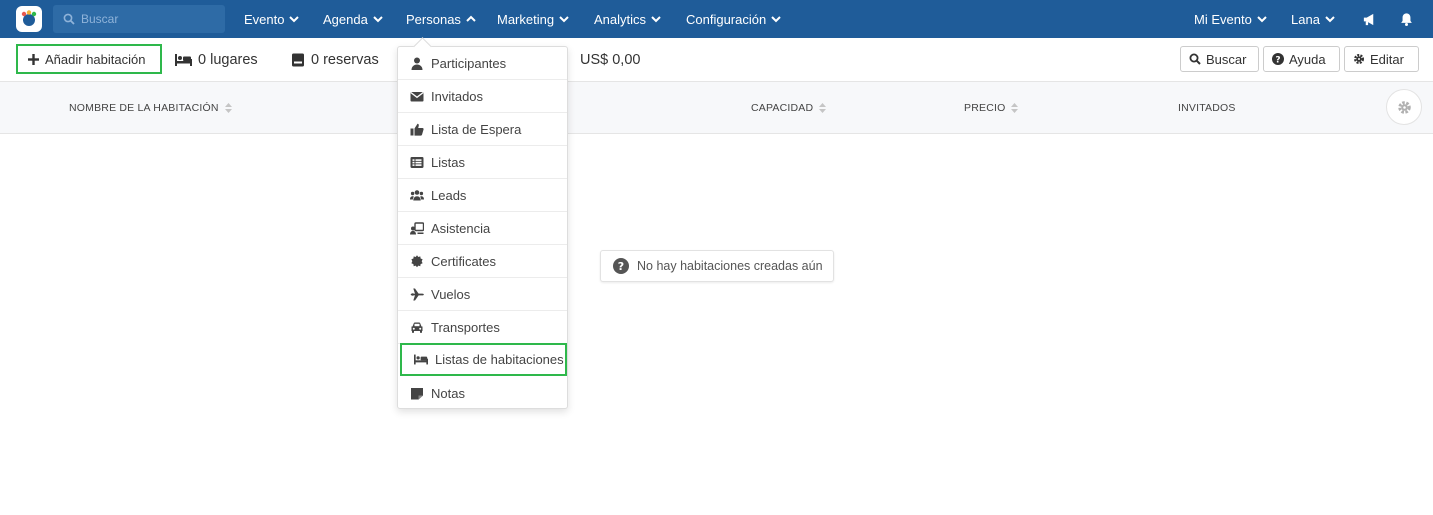  I want to click on empty-state-message: ? No hay habitaciones creadas aún, so click(717, 266).